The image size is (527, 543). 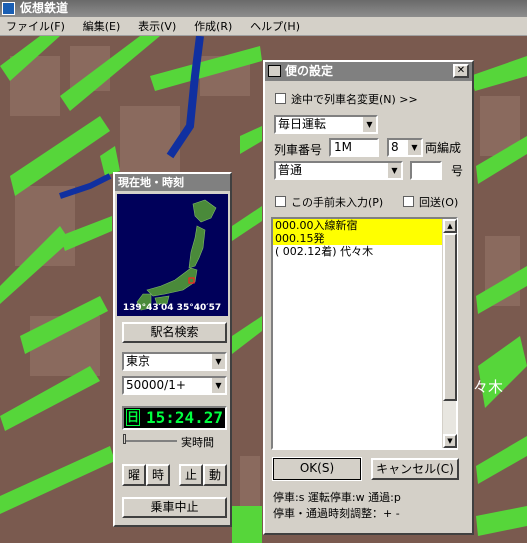 What do you see at coordinates (439, 202) in the screenshot?
I see `deadhead-label: 回送(O)` at bounding box center [439, 202].